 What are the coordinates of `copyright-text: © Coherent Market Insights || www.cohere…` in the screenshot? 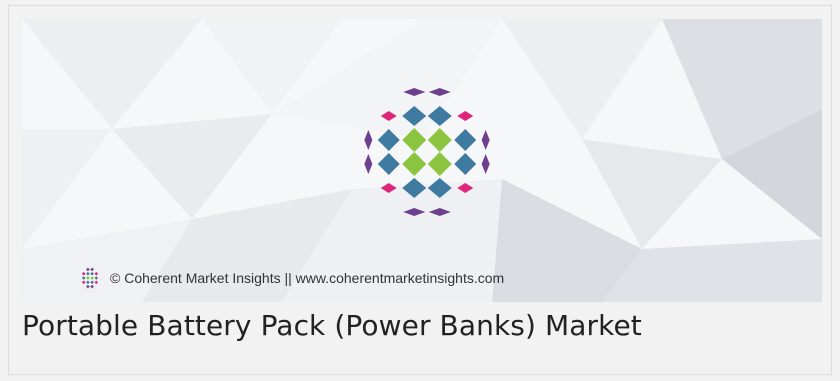 It's located at (307, 278).